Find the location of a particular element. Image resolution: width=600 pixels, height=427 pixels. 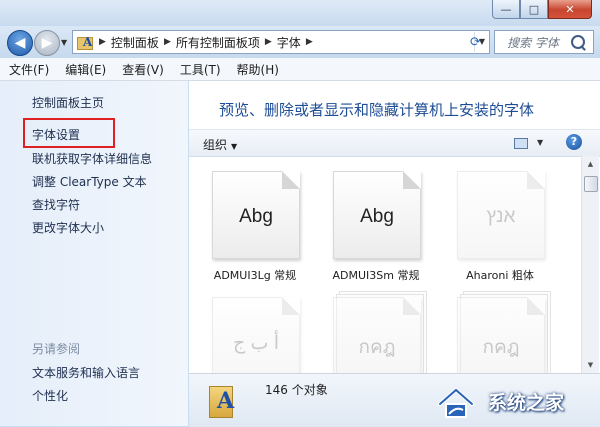

task-control-panel-home: 控制面板主页 is located at coordinates (68, 102).